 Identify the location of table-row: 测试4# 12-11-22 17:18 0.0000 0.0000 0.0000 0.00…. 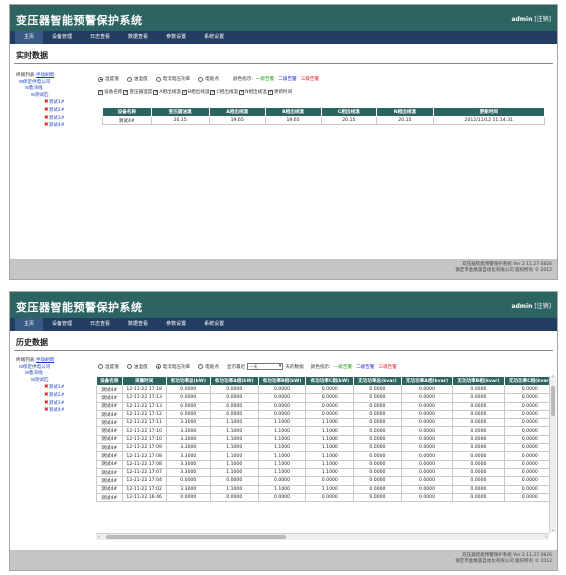
(322, 389).